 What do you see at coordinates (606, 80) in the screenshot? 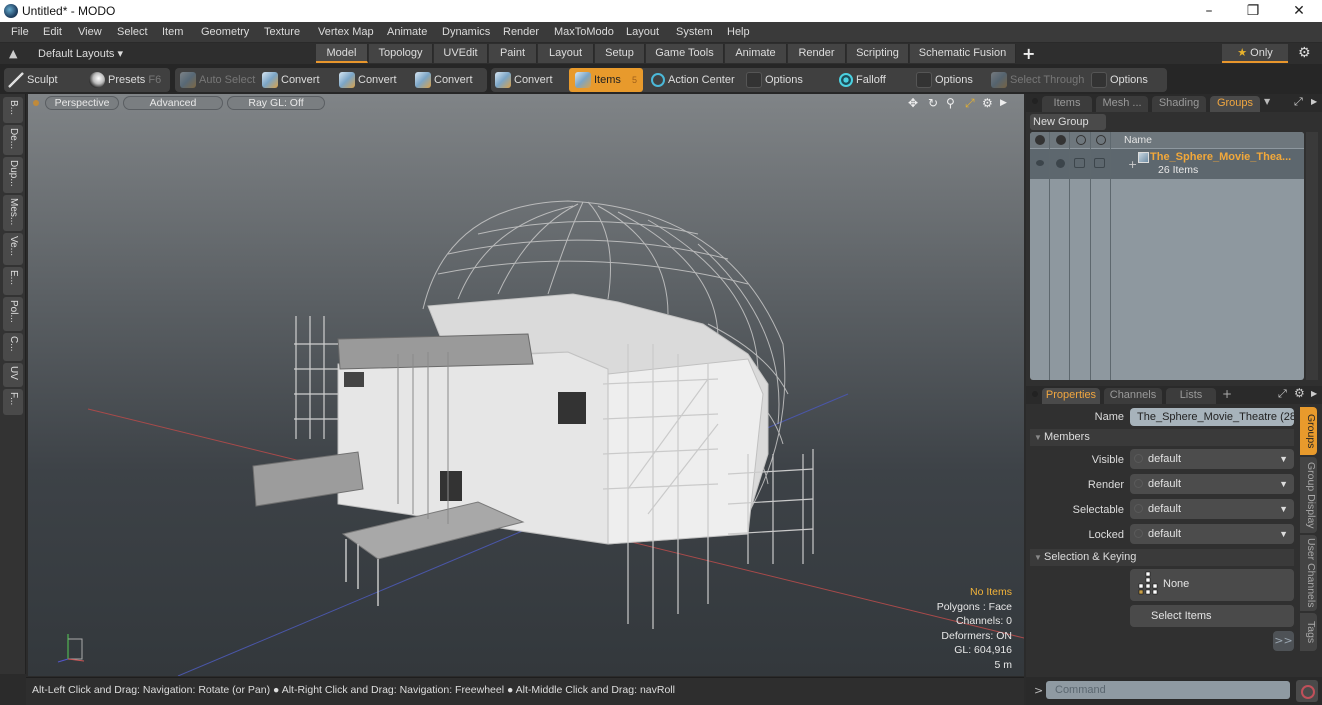
I see `items-mode-button: Items 5` at bounding box center [606, 80].